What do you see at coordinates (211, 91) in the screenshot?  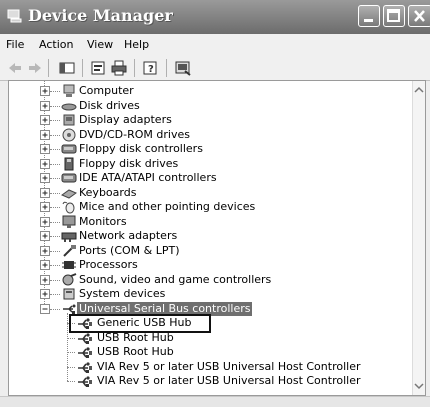 I see `tree-node: Computer` at bounding box center [211, 91].